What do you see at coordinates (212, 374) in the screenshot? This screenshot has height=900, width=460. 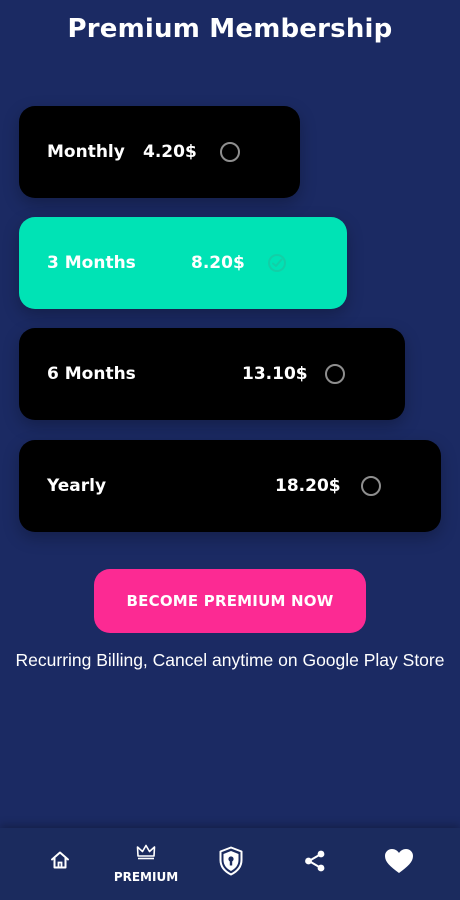 I see `plan-card-6-months: 6 Months 13.10$` at bounding box center [212, 374].